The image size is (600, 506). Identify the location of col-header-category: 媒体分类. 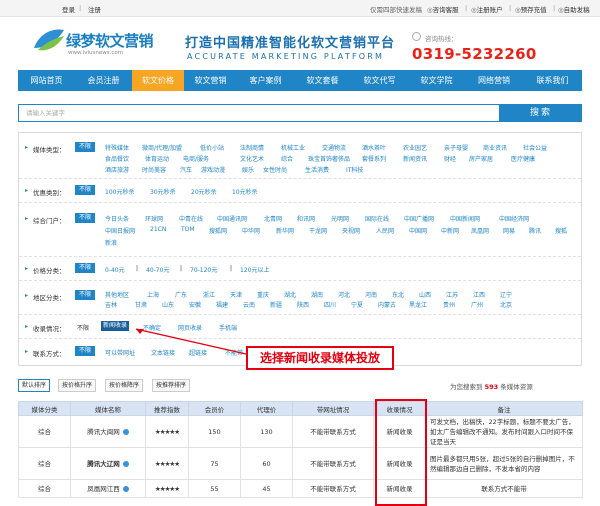
(44, 408).